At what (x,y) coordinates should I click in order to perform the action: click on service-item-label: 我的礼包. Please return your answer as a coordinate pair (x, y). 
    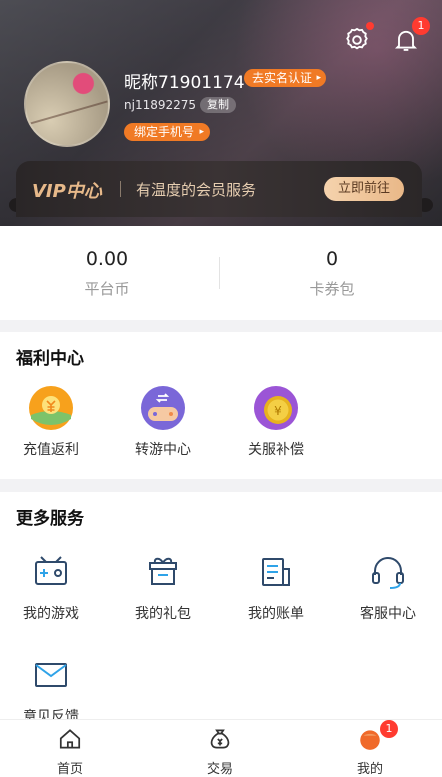
    Looking at the image, I should click on (163, 614).